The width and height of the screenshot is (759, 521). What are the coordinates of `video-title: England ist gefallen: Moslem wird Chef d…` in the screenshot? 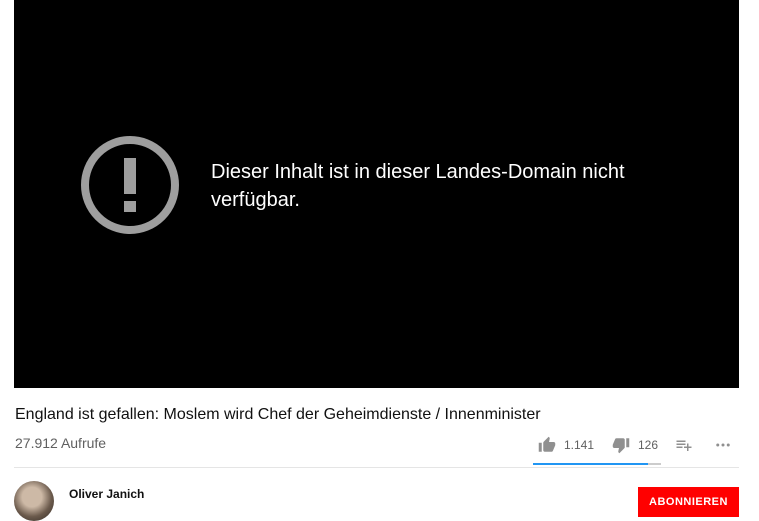 It's located at (278, 414).